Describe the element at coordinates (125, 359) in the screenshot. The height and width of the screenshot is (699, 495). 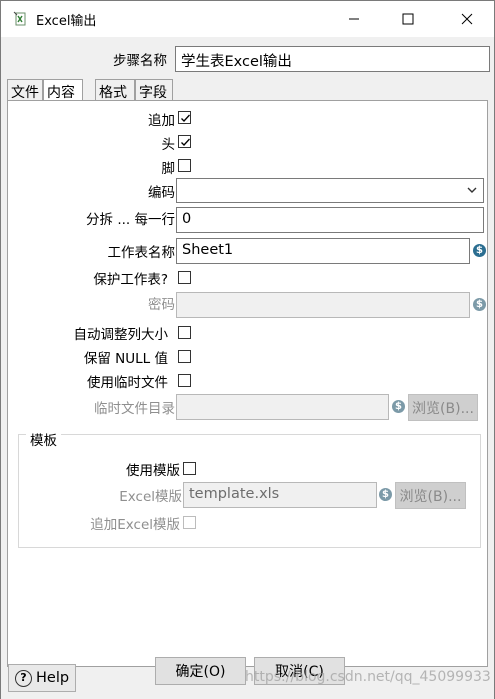
I see `retain-null-label: 保留 NULL 值` at that location.